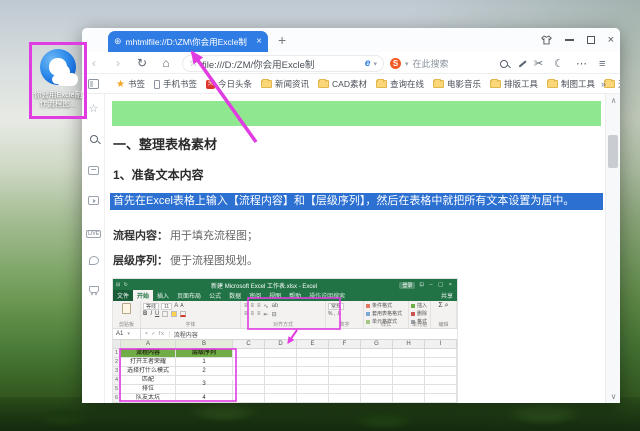 This screenshot has width=640, height=431. Describe the element at coordinates (235, 297) in the screenshot. I see `tab-data: 数据` at that location.